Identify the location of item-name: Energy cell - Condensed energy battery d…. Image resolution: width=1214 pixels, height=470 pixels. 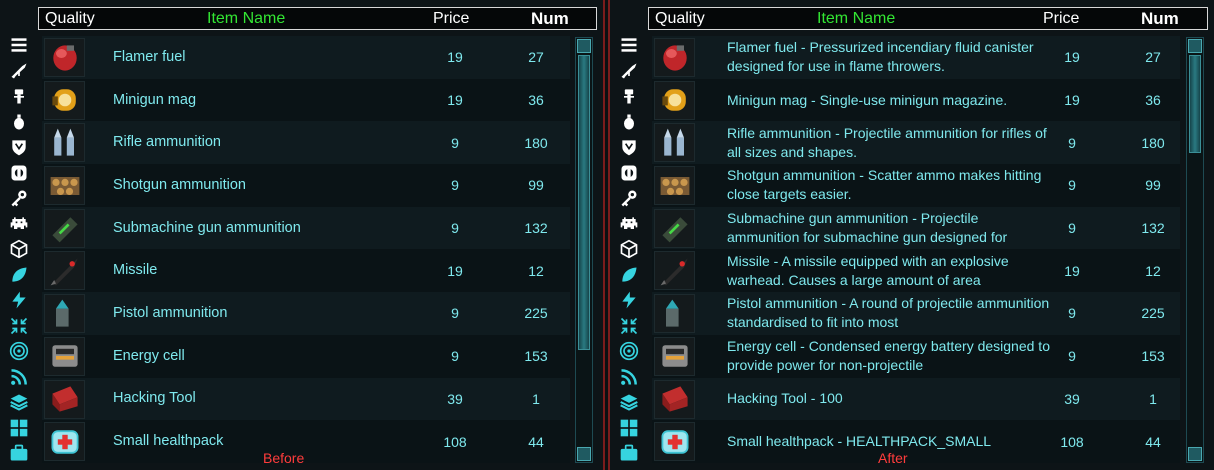
(888, 356).